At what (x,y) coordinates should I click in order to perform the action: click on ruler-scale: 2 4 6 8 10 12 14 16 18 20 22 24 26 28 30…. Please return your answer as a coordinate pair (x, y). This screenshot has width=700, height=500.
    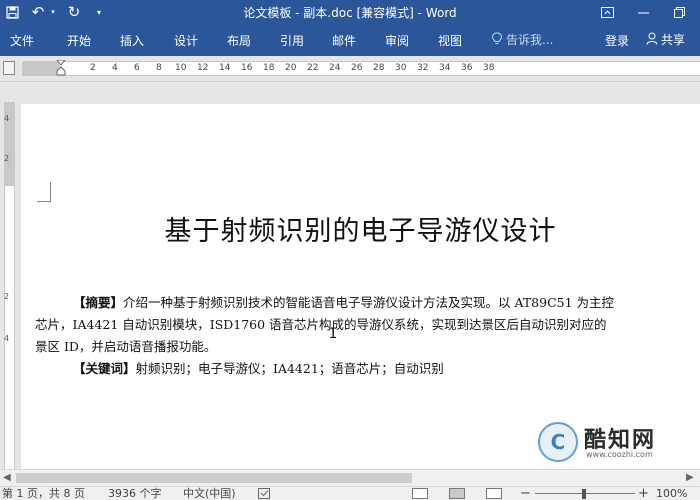
    Looking at the image, I should click on (361, 68).